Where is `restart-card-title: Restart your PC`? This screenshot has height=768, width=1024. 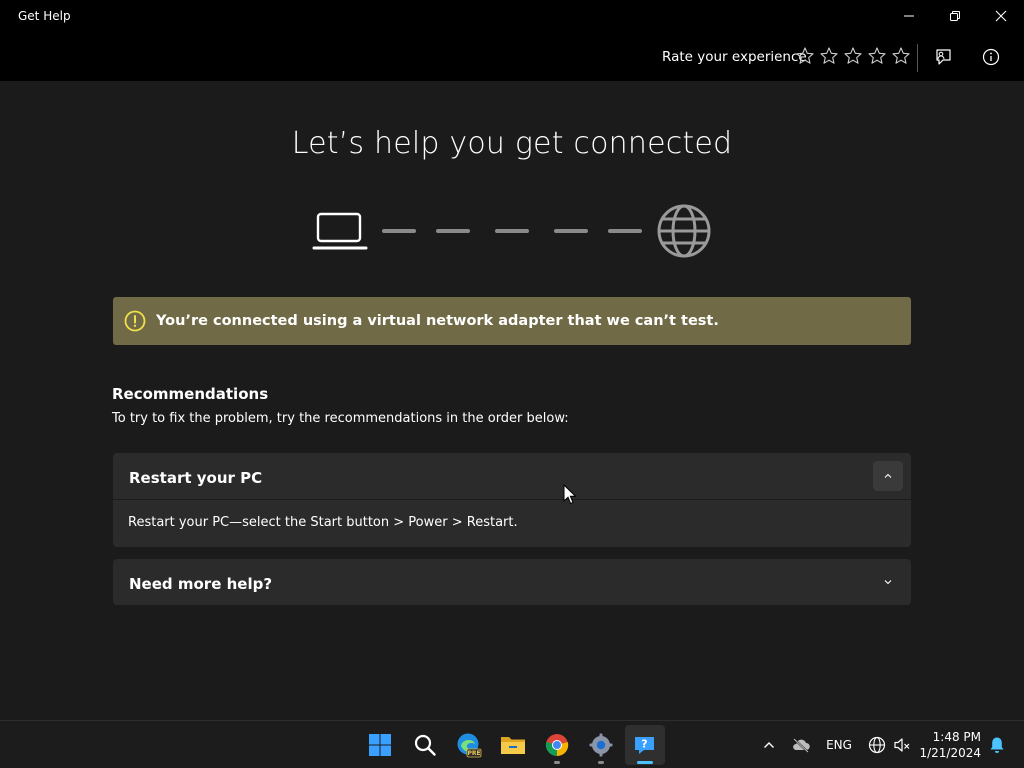 restart-card-title: Restart your PC is located at coordinates (196, 478).